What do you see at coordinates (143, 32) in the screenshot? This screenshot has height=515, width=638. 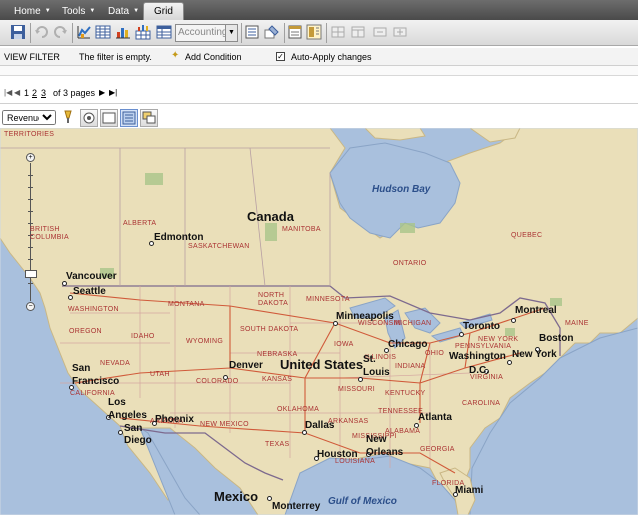 I see `grid-graph-icon` at bounding box center [143, 32].